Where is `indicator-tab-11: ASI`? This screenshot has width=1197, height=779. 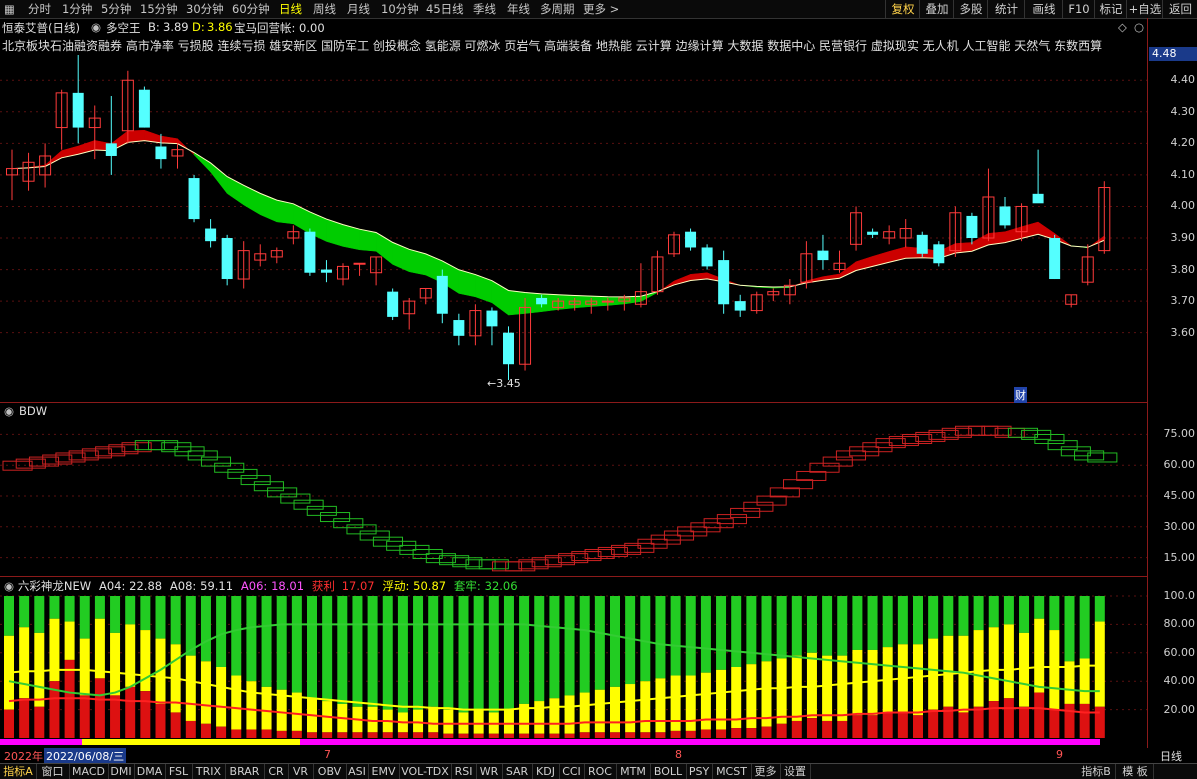 indicator-tab-11: ASI is located at coordinates (357, 771).